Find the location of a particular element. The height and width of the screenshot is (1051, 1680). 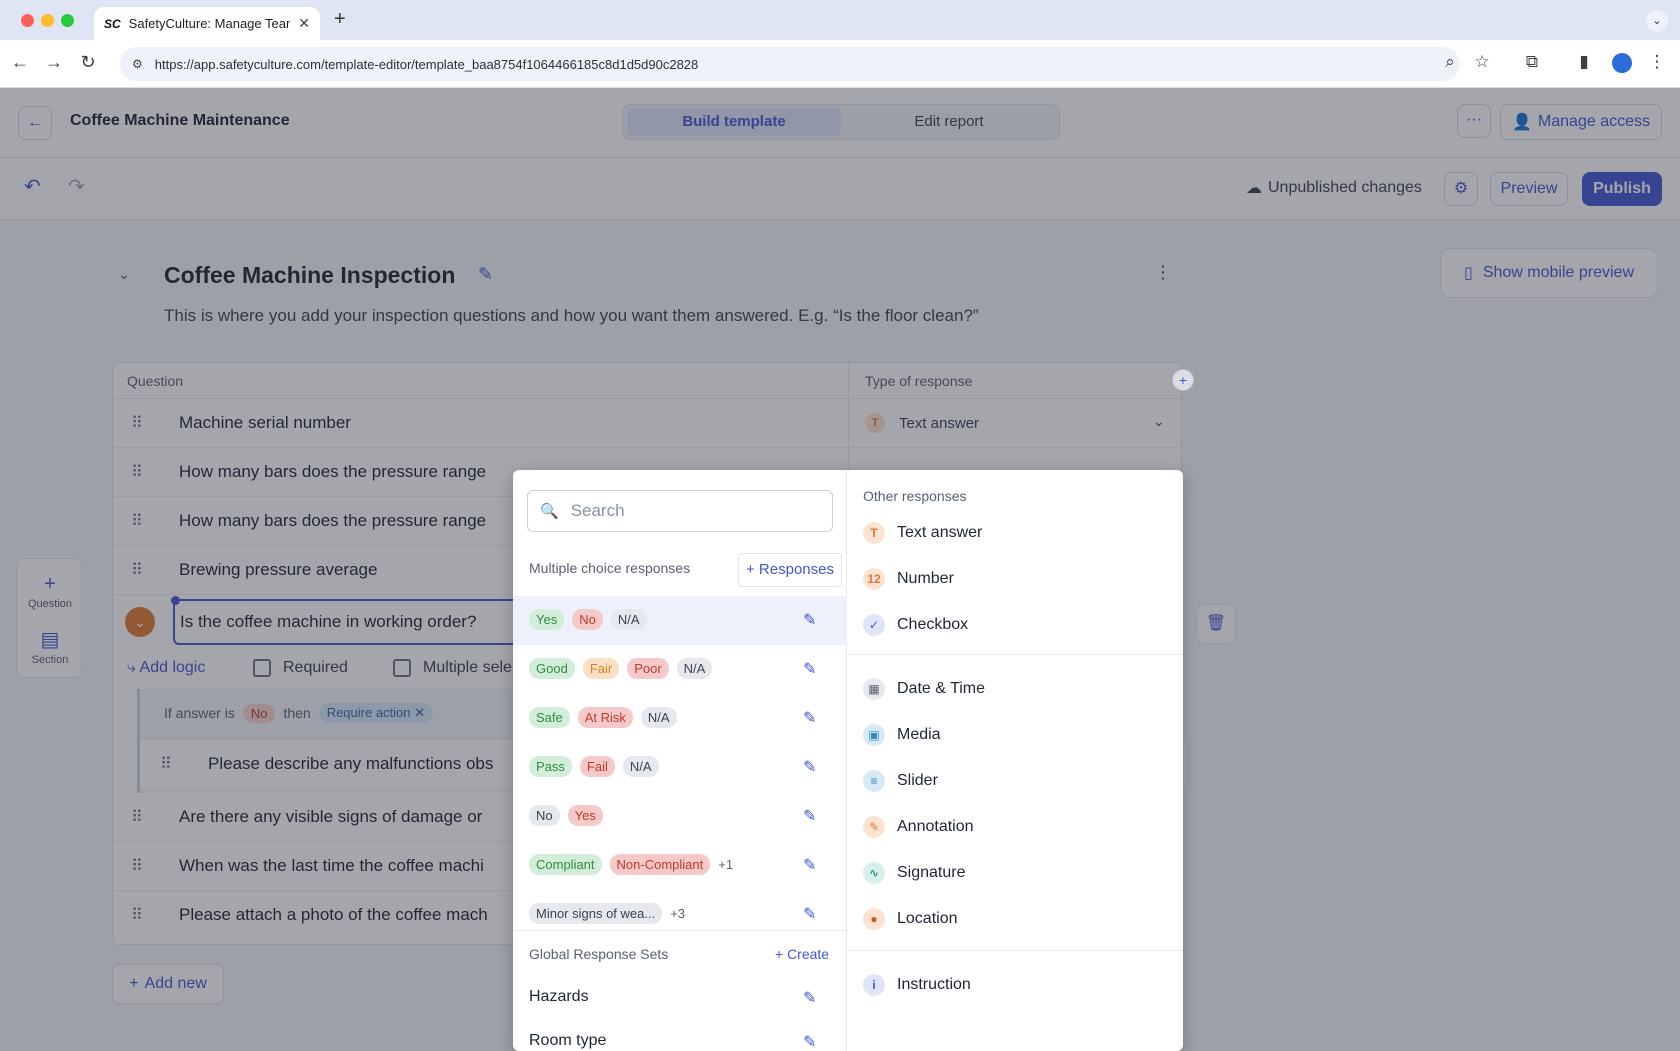

response-type-option: ≡ Slider is located at coordinates (1015, 781).